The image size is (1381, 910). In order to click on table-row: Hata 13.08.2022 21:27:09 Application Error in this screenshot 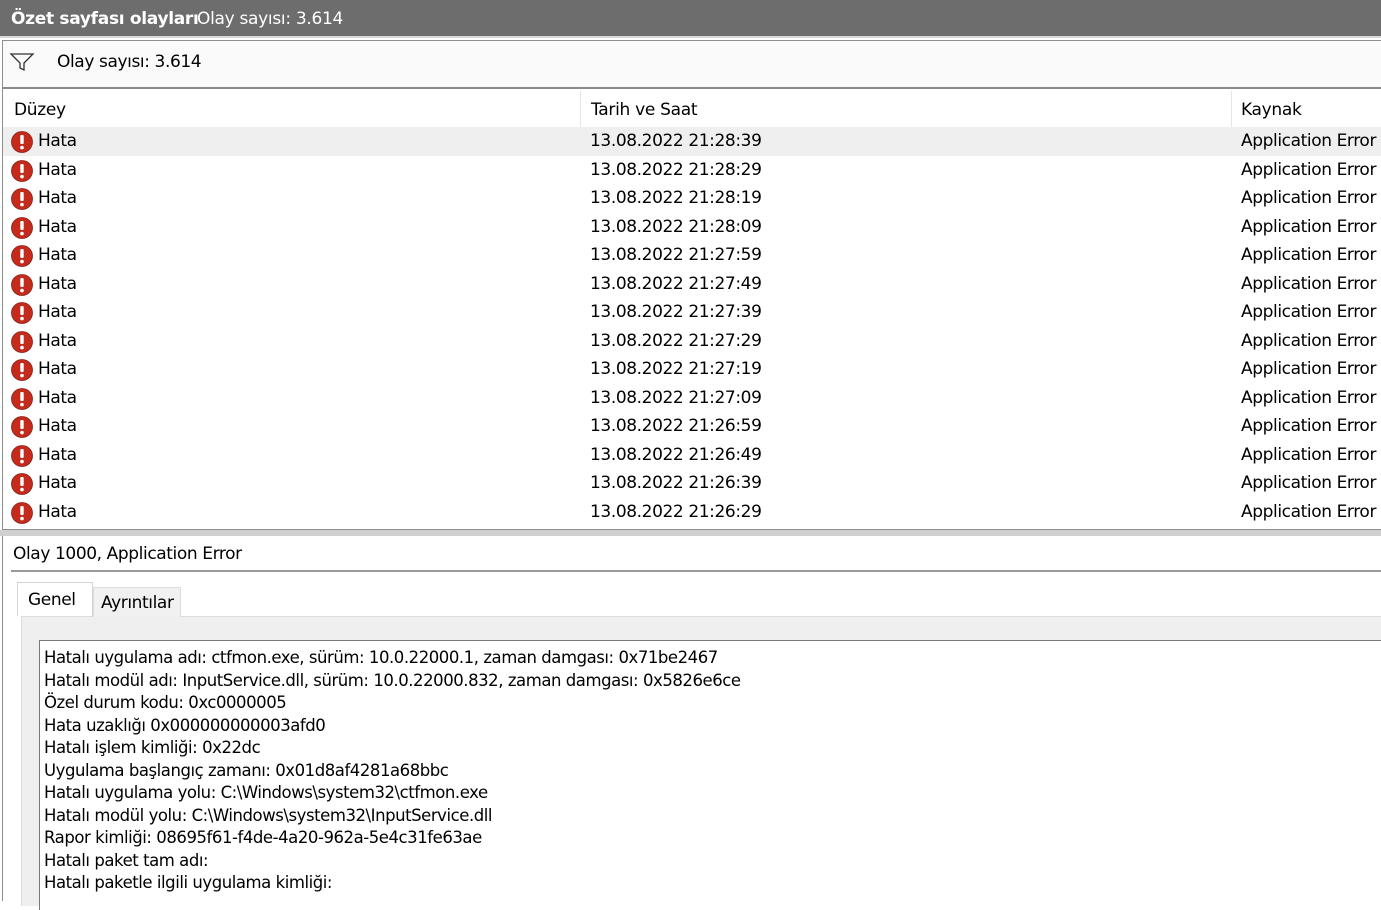, I will do `click(692, 398)`.